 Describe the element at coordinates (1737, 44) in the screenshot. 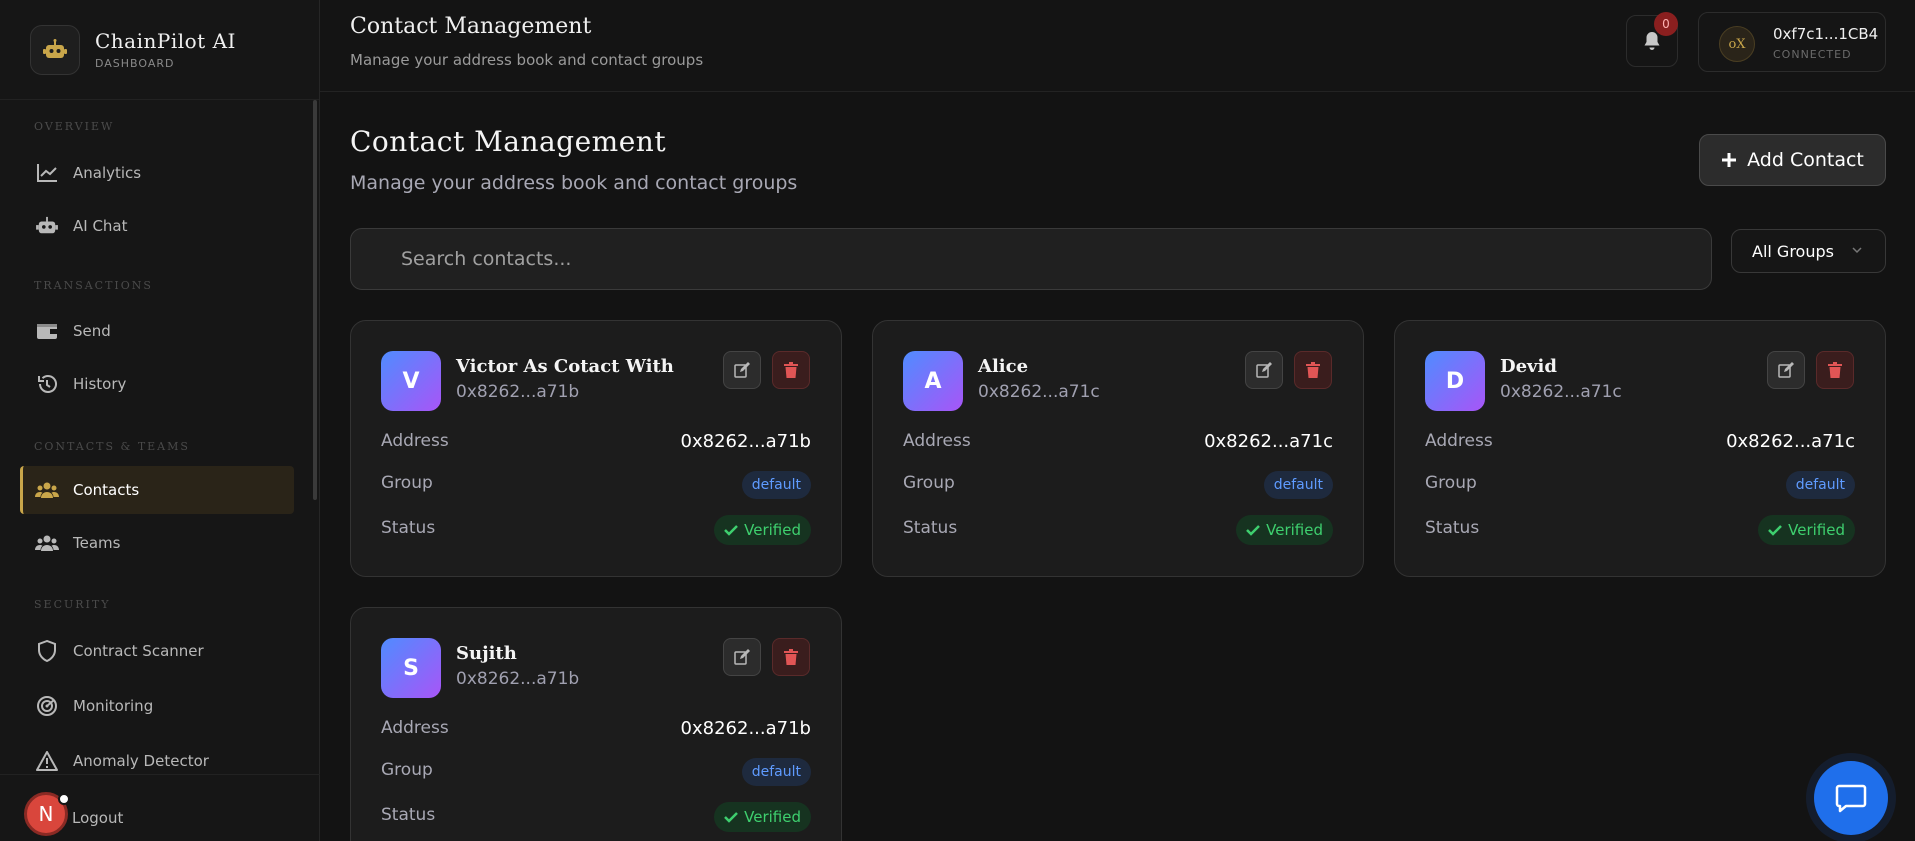

I see `wallet-avatar: oX` at that location.